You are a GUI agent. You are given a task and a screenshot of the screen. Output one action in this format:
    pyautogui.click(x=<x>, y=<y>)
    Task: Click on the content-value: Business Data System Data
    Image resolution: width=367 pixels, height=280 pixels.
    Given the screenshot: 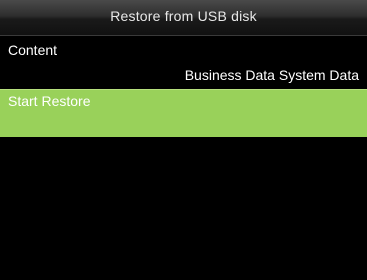 What is the action you would take?
    pyautogui.click(x=271, y=75)
    